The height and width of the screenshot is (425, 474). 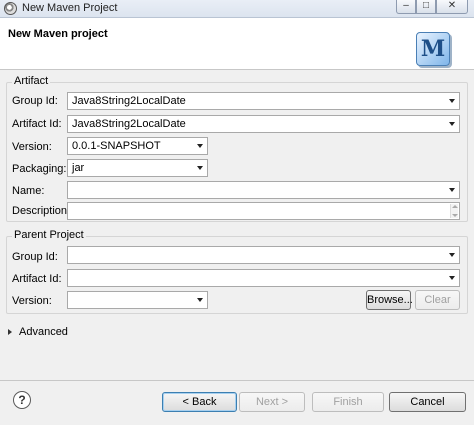 What do you see at coordinates (263, 278) in the screenshot?
I see `parent-artifact-id-combo` at bounding box center [263, 278].